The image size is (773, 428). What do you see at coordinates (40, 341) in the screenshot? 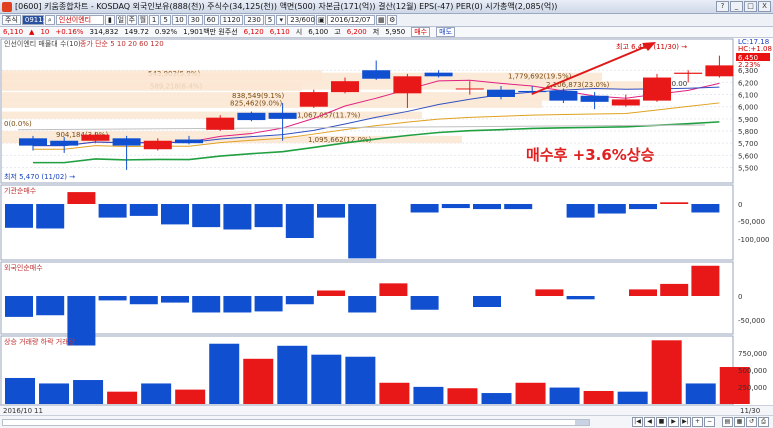
I see `volume-legend: 상승 거래량 하락 거래량` at bounding box center [40, 341].